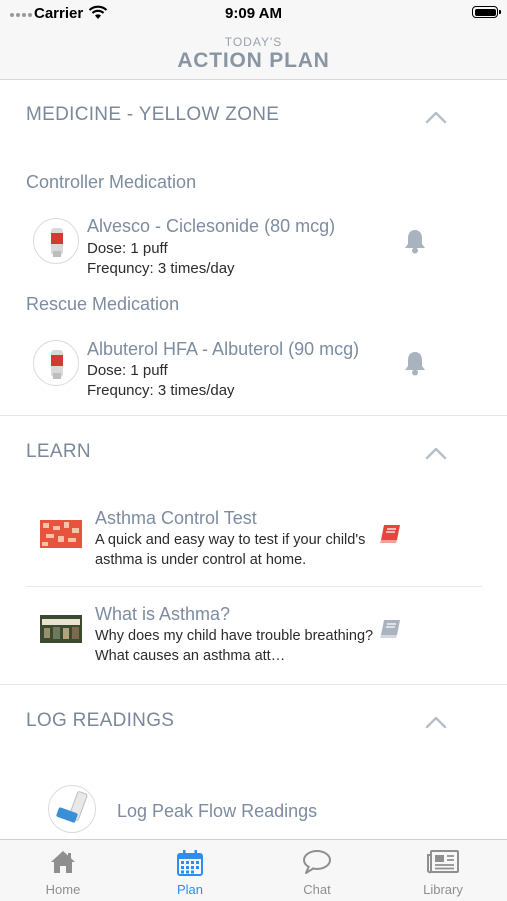 Image resolution: width=507 pixels, height=901 pixels. Describe the element at coordinates (253, 42) in the screenshot. I see `header-subtitle: TODAY'S` at that location.